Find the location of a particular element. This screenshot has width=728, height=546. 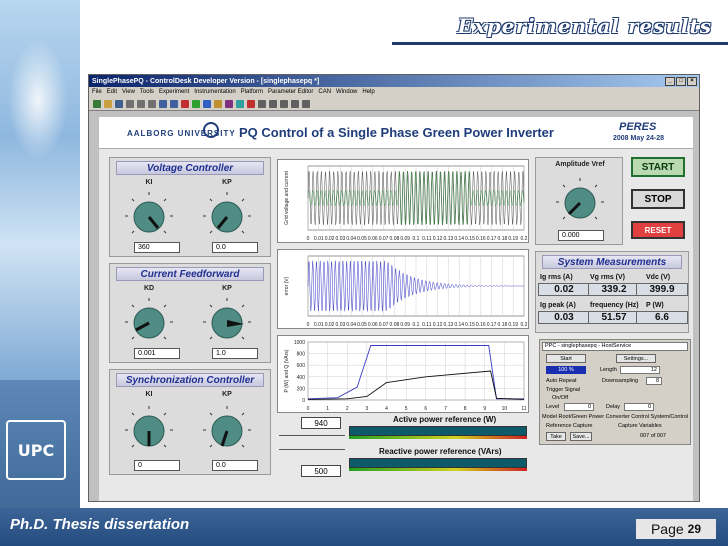

grid-icon is located at coordinates (295, 103).